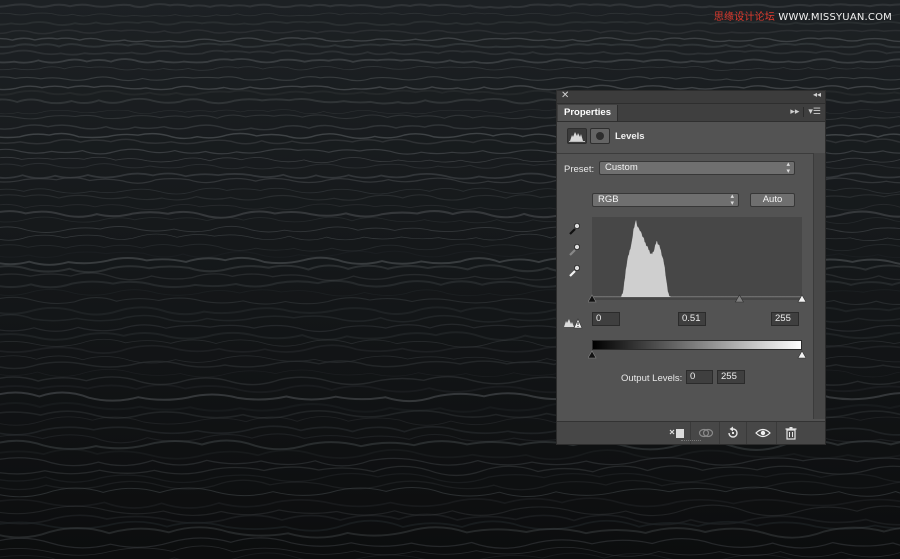  I want to click on input-sliders, so click(697, 298).